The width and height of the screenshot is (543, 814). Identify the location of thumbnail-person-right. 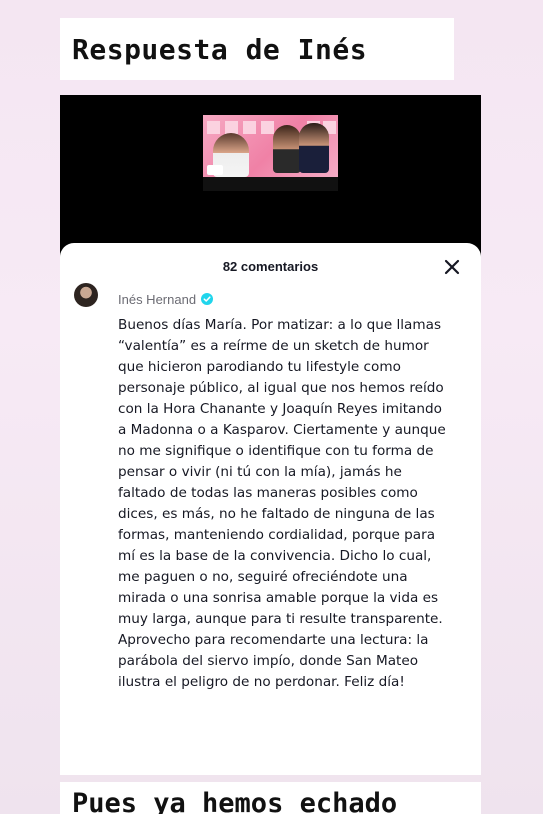
(314, 148).